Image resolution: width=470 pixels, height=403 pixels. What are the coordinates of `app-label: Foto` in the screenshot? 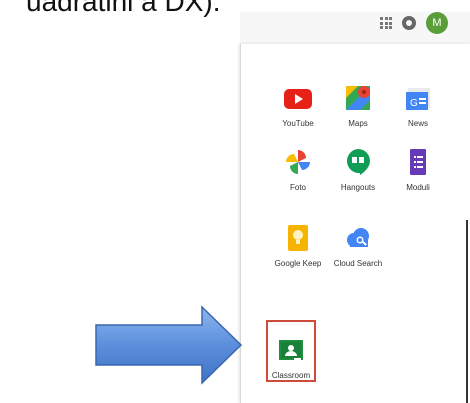 It's located at (297, 187).